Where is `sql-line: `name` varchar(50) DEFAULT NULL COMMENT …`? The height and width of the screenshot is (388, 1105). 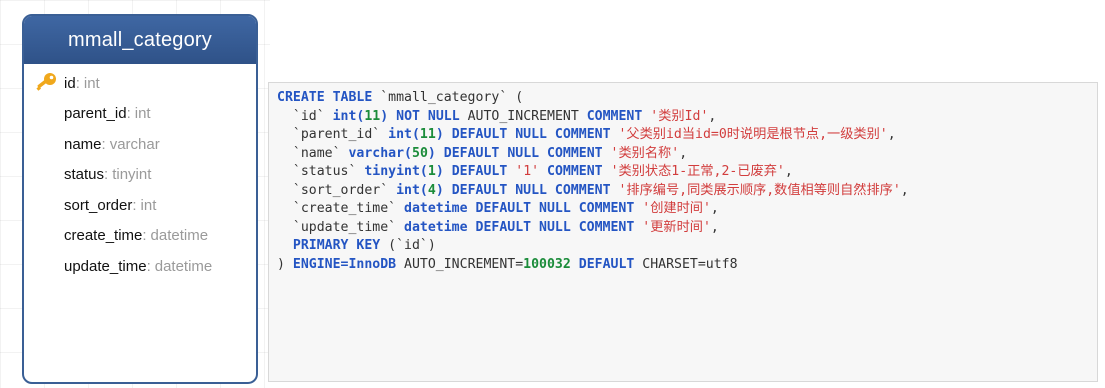 sql-line: `name` varchar(50) DEFAULT NULL COMMENT … is located at coordinates (593, 154).